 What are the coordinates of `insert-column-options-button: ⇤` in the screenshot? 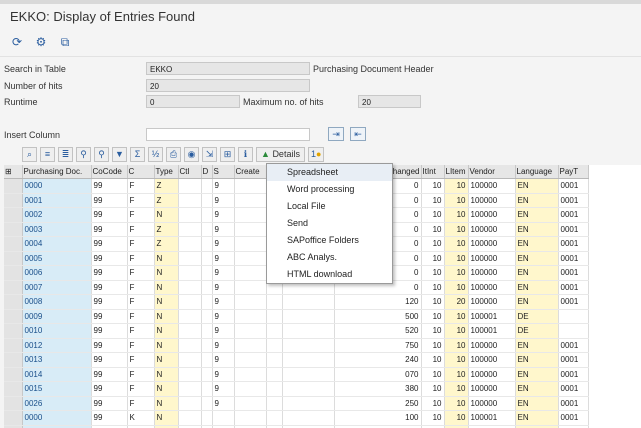 It's located at (358, 134).